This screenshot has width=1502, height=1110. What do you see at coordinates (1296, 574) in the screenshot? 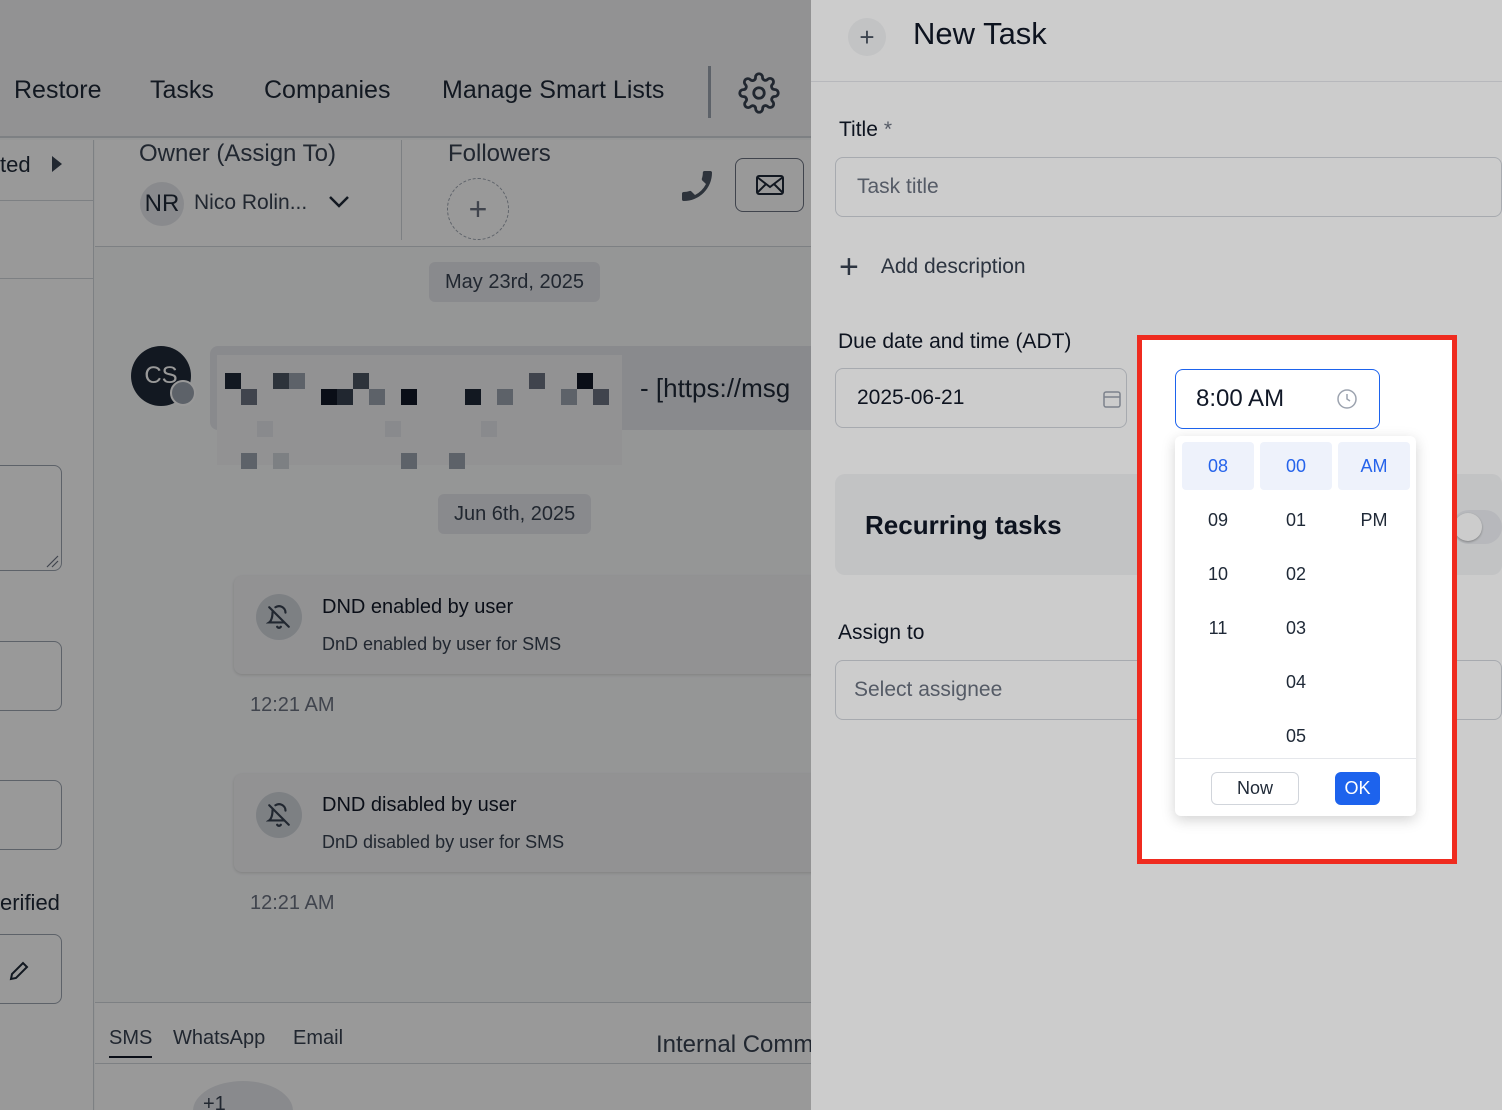
I see `minute-option: 02` at bounding box center [1296, 574].